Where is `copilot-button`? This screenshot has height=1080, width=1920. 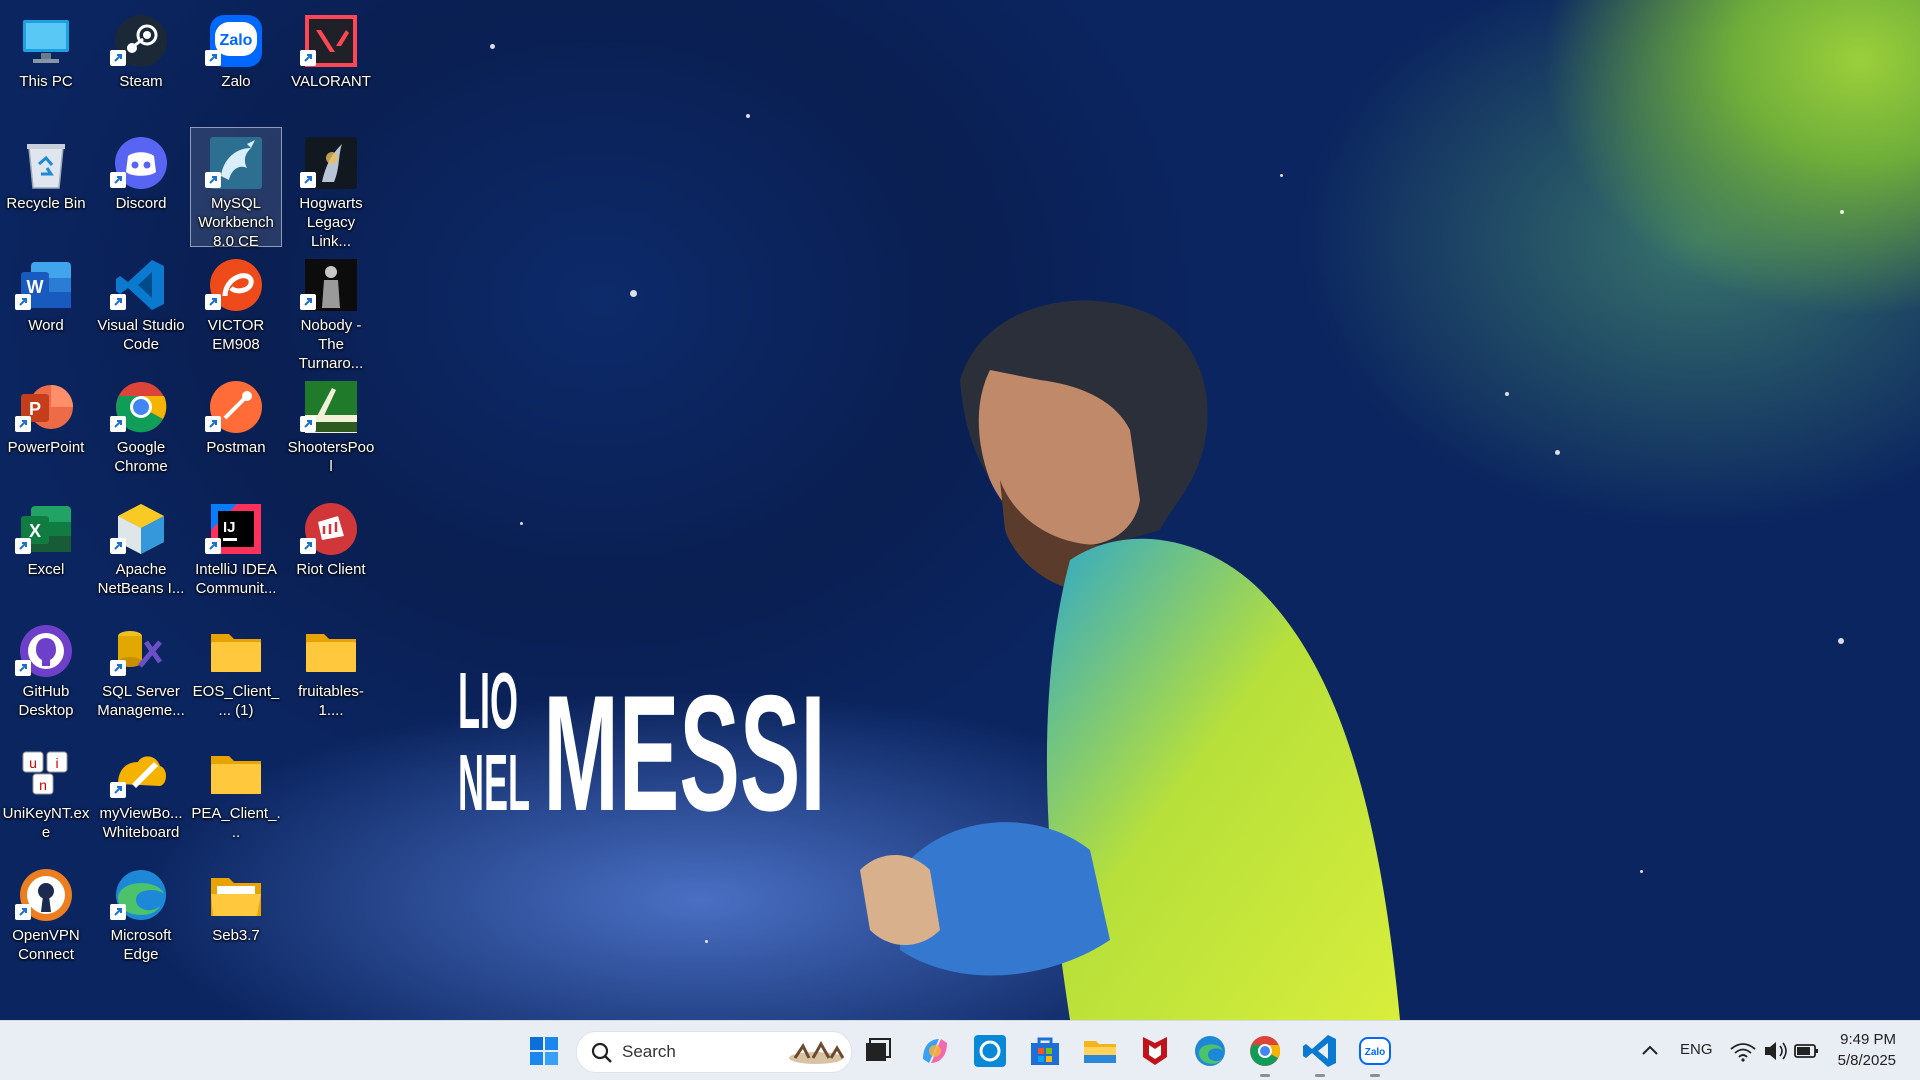
copilot-button is located at coordinates (935, 1051).